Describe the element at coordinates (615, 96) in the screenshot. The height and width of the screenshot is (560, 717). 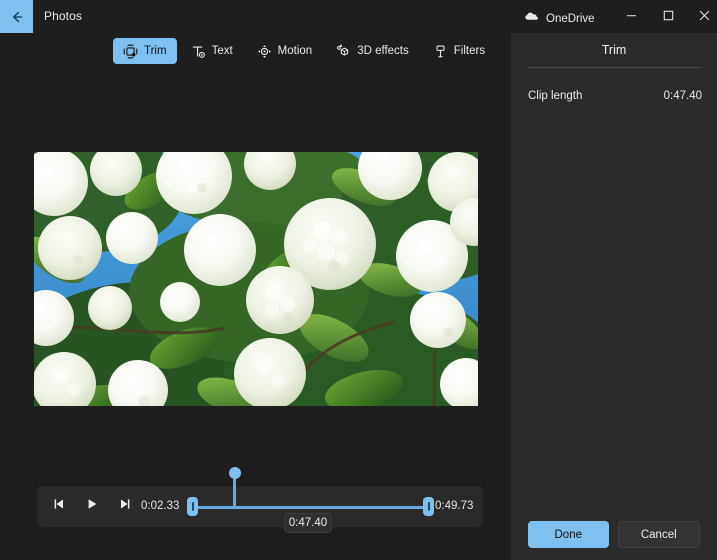
I see `clip-length-row: Clip length 0:47.40` at that location.